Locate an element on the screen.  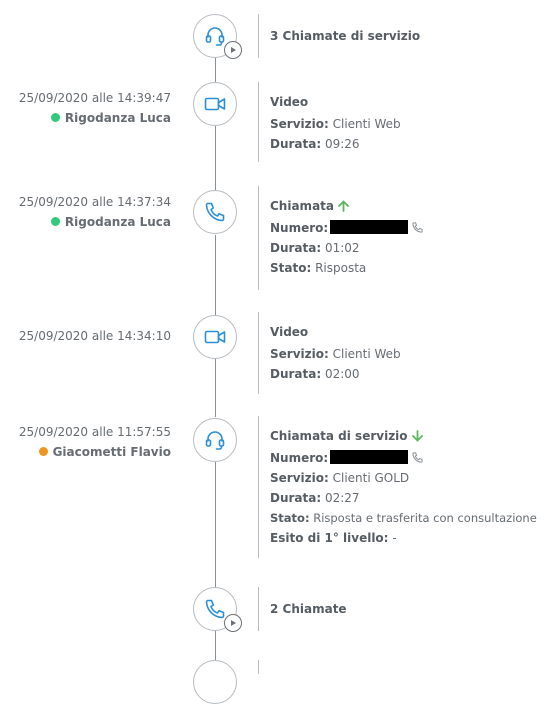
agent-name: Giacometti Flavio is located at coordinates (111, 452).